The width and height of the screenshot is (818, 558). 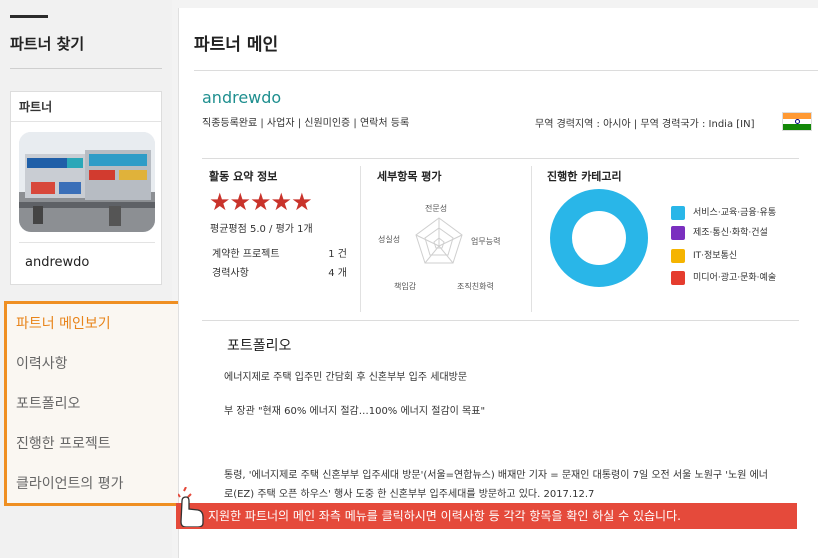 What do you see at coordinates (584, 176) in the screenshot?
I see `category-title: 진행한 카테고리` at bounding box center [584, 176].